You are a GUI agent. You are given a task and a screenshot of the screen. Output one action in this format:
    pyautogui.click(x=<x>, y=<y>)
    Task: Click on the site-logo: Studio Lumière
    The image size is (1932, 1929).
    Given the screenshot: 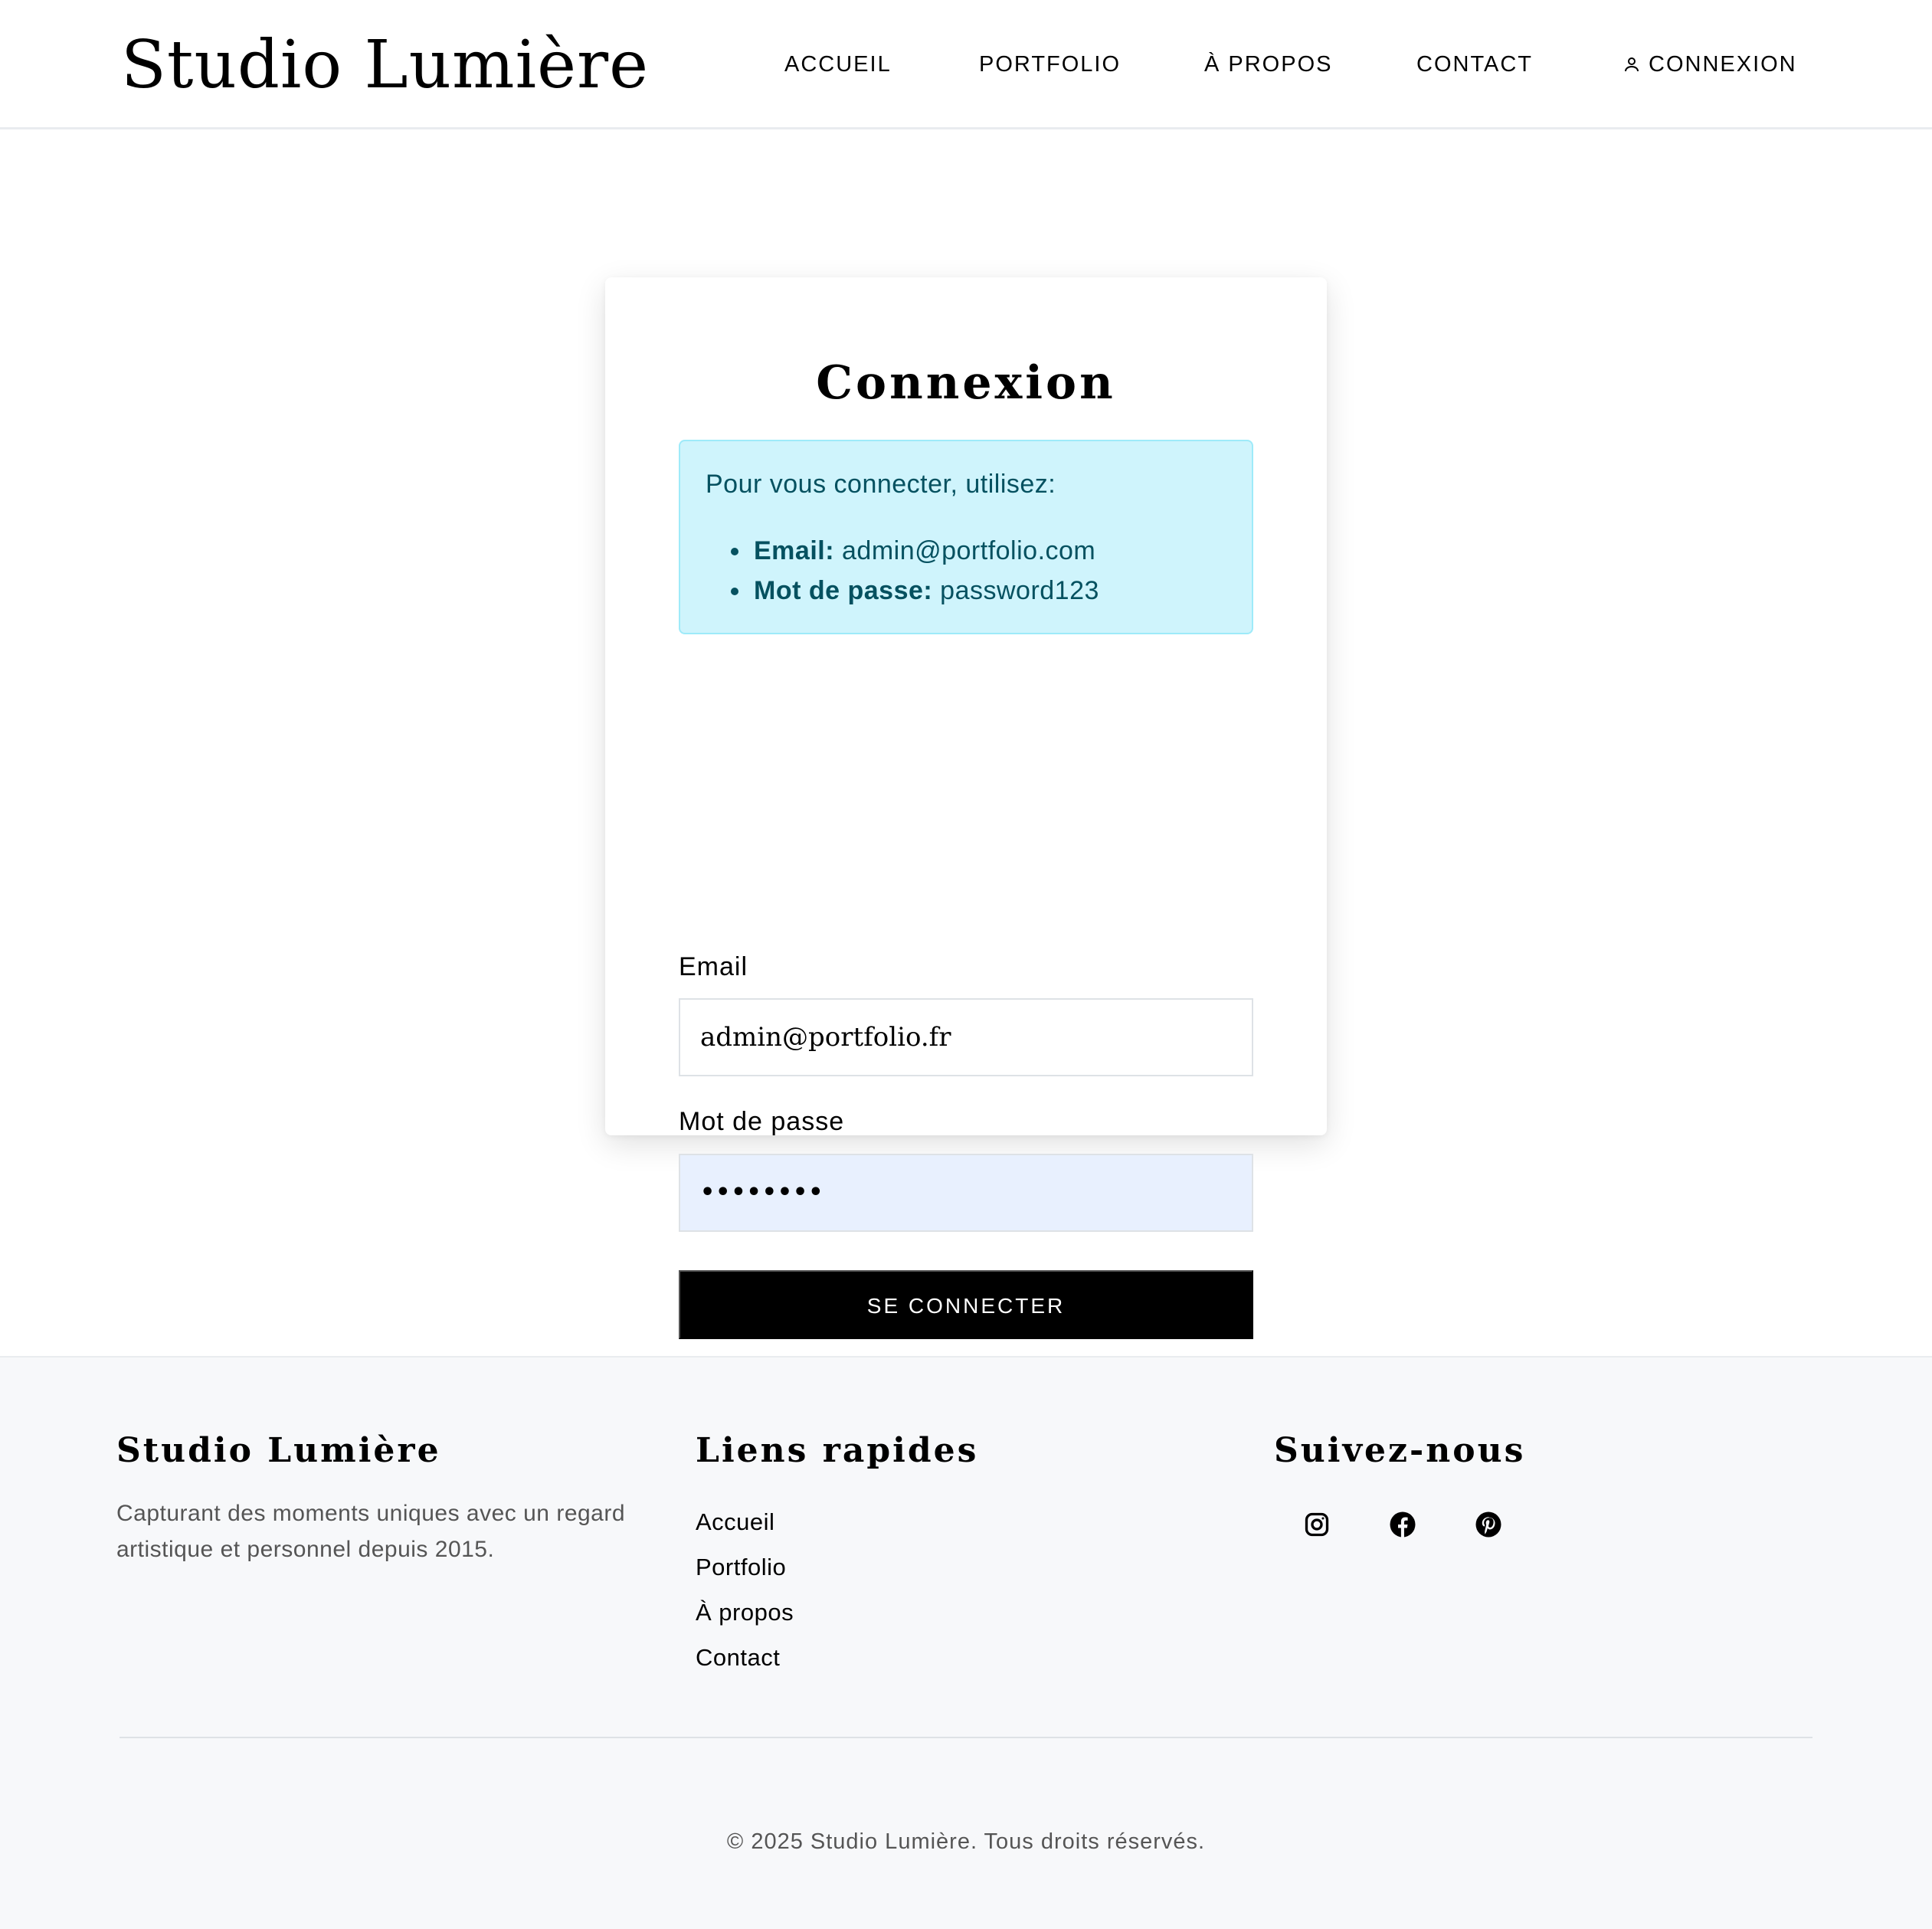 What is the action you would take?
    pyautogui.click(x=385, y=65)
    